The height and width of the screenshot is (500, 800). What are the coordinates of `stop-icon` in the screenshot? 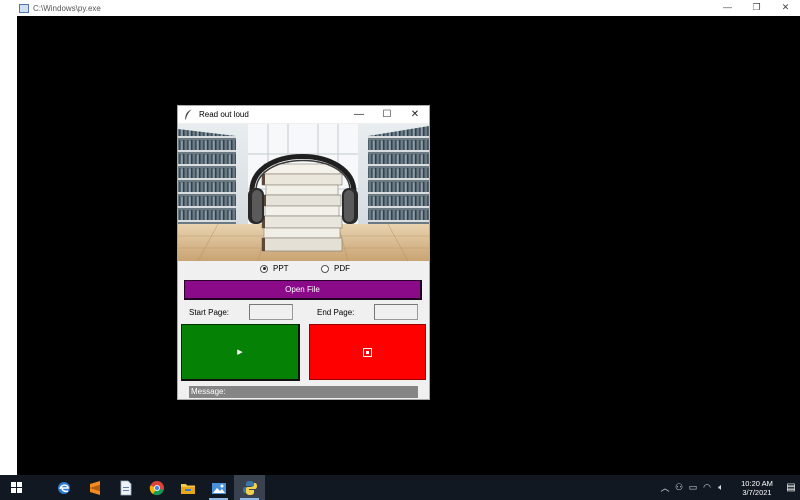 It's located at (367, 352).